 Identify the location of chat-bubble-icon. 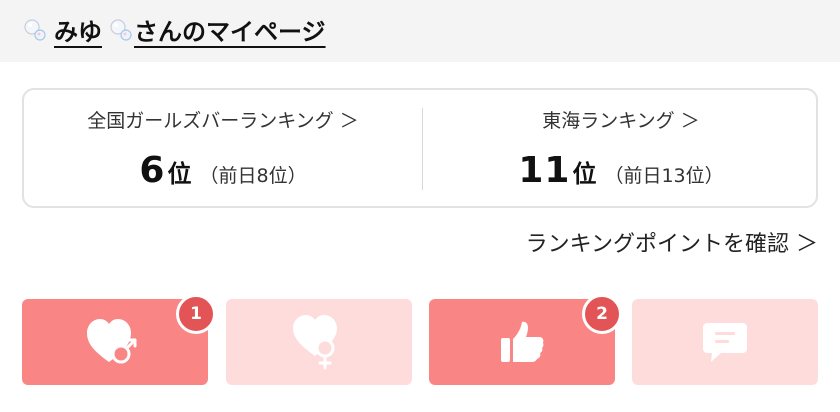
(725, 342).